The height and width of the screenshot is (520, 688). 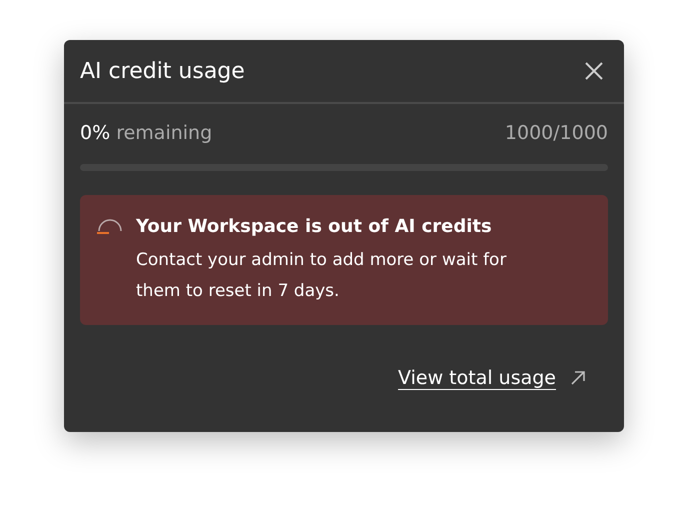 I want to click on external-arrow-icon, so click(x=578, y=378).